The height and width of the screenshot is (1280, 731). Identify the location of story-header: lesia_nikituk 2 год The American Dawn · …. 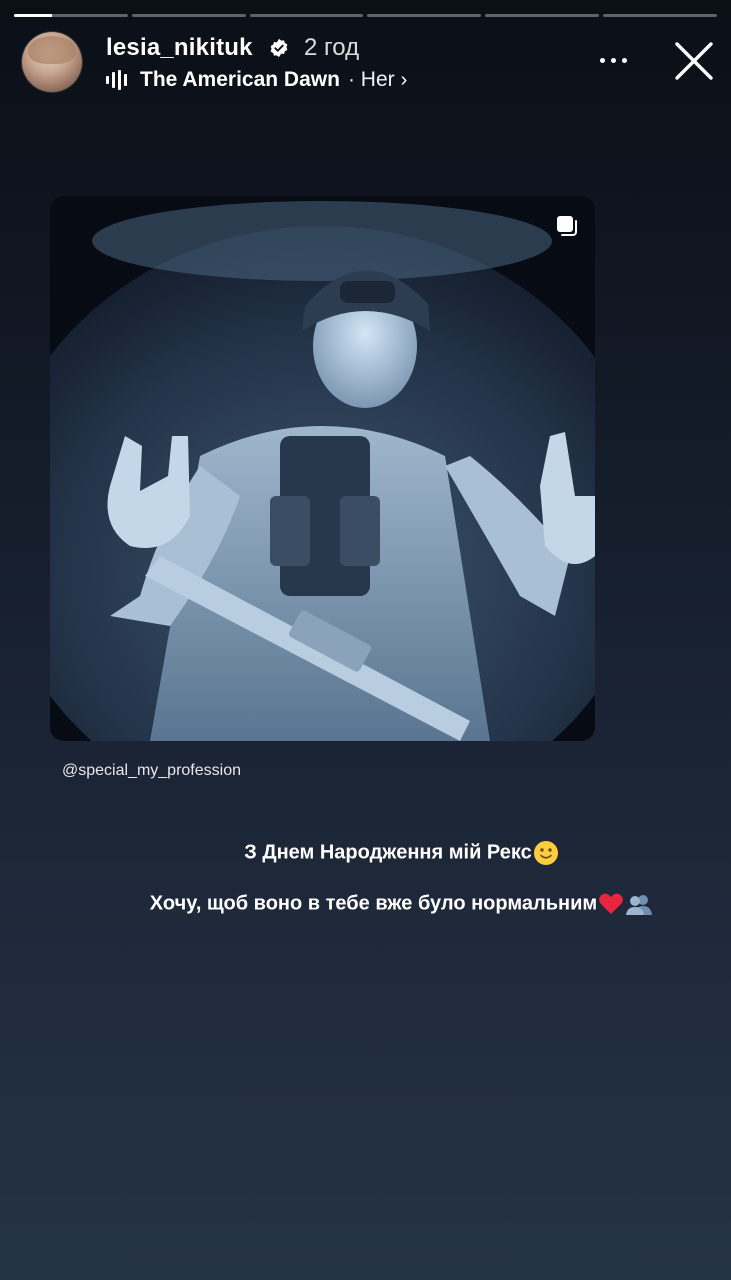
(368, 64).